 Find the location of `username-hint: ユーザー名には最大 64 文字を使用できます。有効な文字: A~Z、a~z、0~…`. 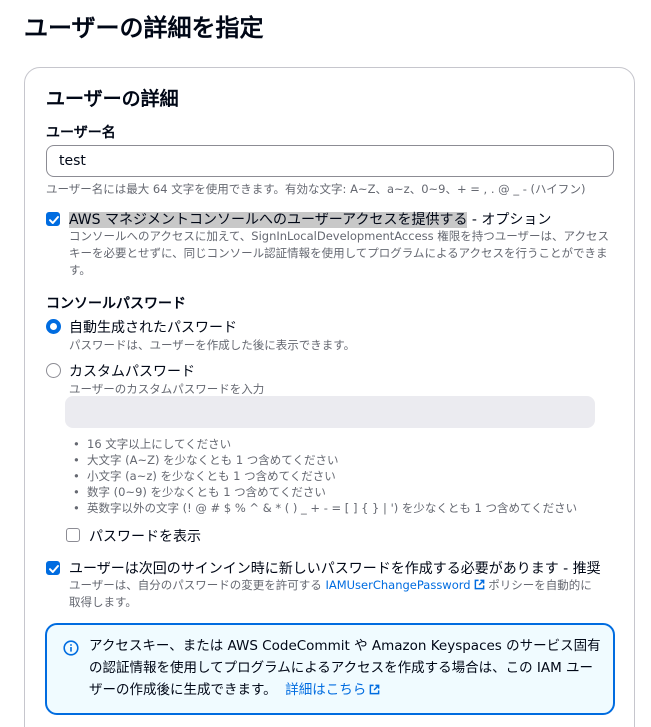

username-hint: ユーザー名には最大 64 文字を使用できます。有効な文字: A~Z、a~z、0~… is located at coordinates (316, 189).